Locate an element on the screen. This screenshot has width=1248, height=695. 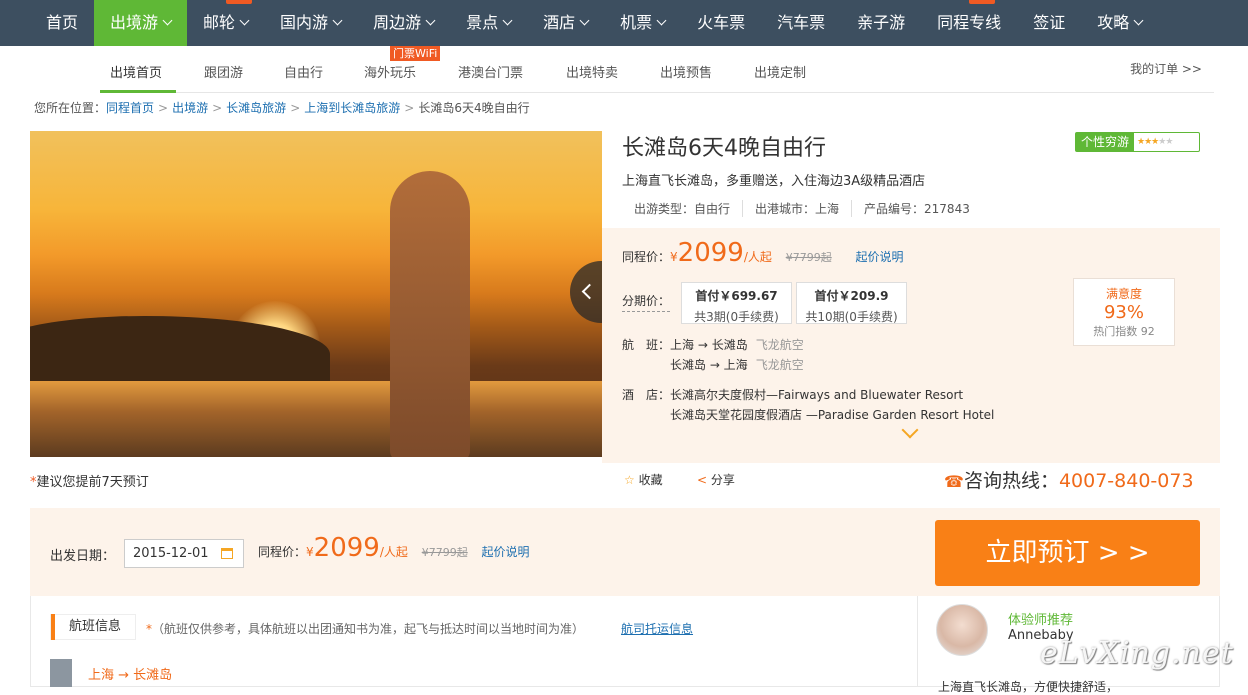
breadcrumb-current: 长滩岛6天4晚自由行 is located at coordinates (474, 108).